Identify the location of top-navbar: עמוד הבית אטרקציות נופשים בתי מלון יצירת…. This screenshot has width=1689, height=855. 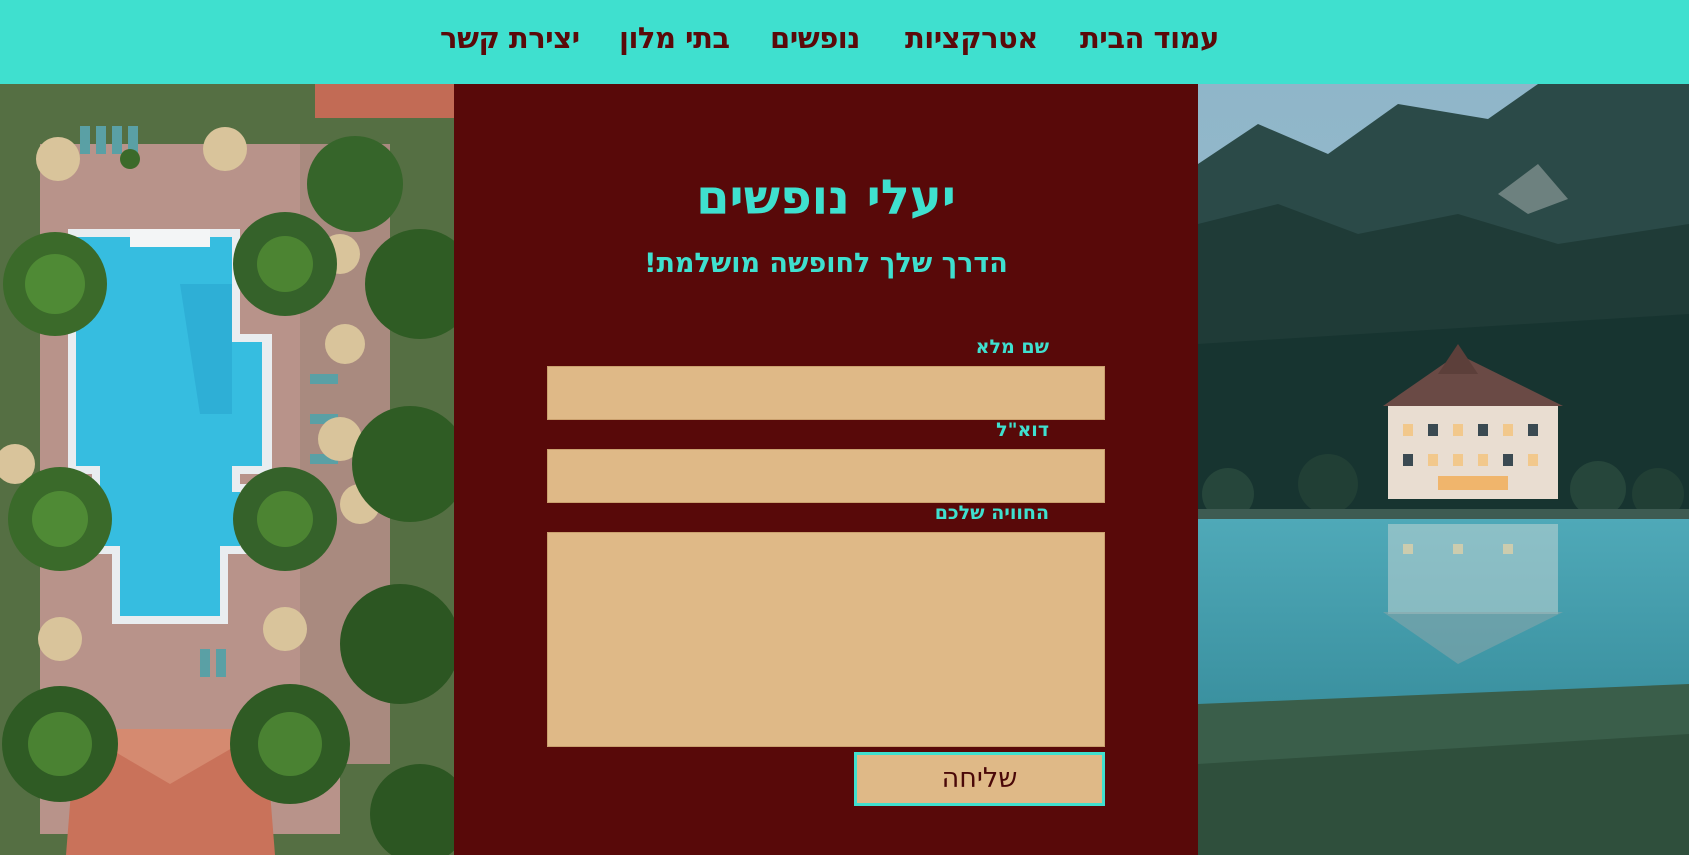
(844, 42).